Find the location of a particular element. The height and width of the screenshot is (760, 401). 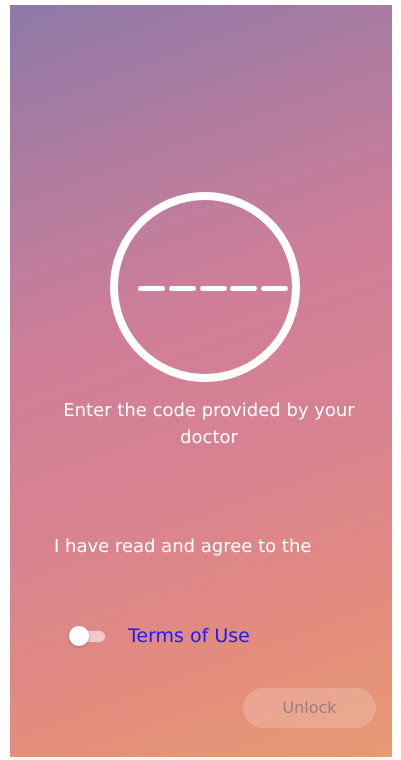

code-slots is located at coordinates (213, 288).